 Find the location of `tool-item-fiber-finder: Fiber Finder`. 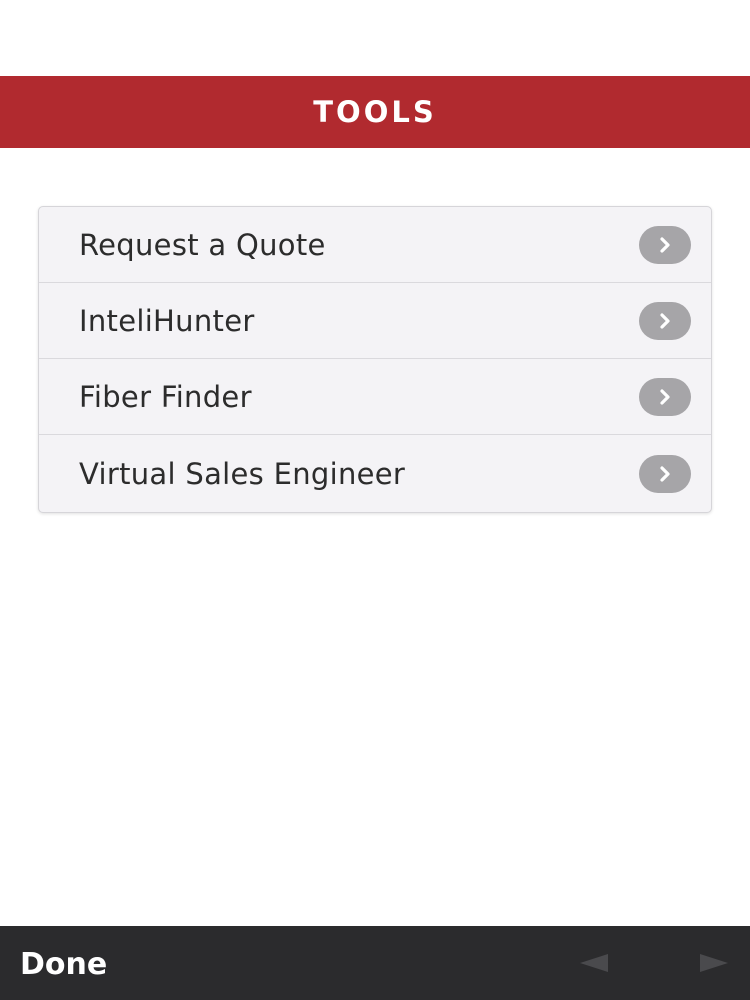

tool-item-fiber-finder: Fiber Finder is located at coordinates (375, 397).